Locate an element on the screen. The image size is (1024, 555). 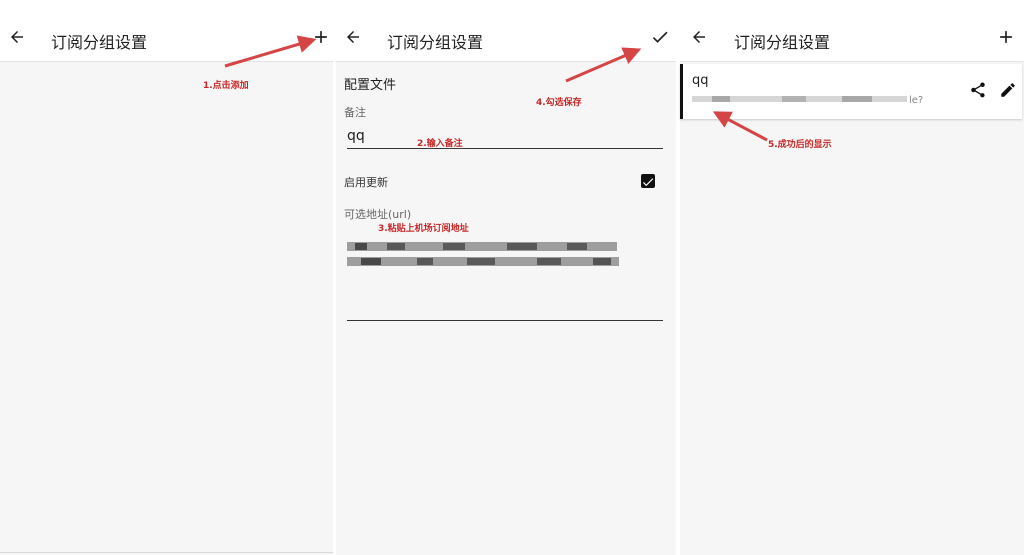
pencil-icon is located at coordinates (1008, 90).